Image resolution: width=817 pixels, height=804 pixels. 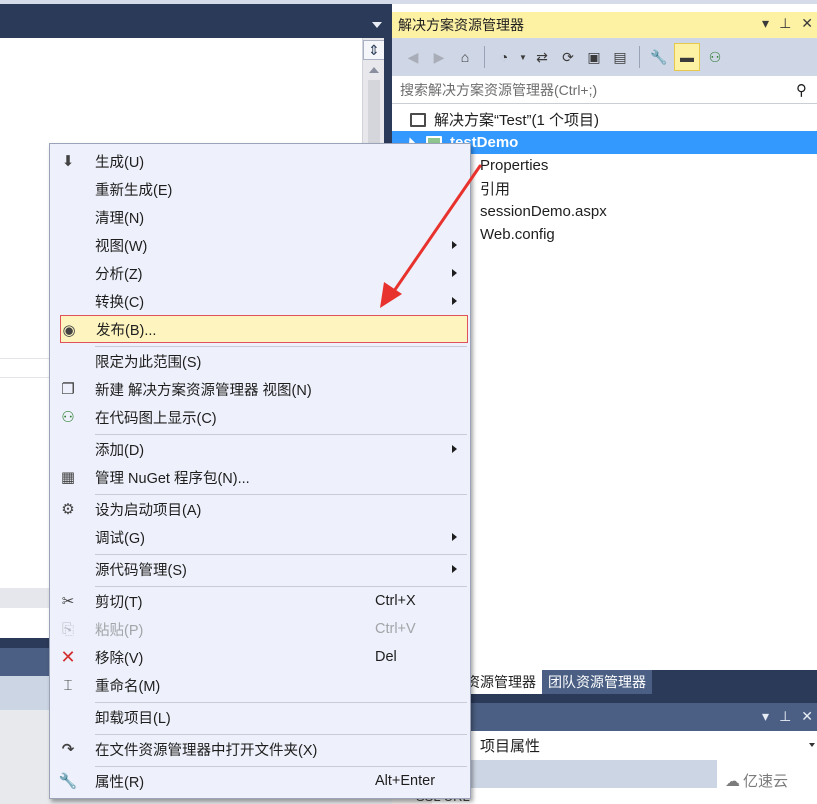 I want to click on home-icon: ⌂, so click(x=465, y=57).